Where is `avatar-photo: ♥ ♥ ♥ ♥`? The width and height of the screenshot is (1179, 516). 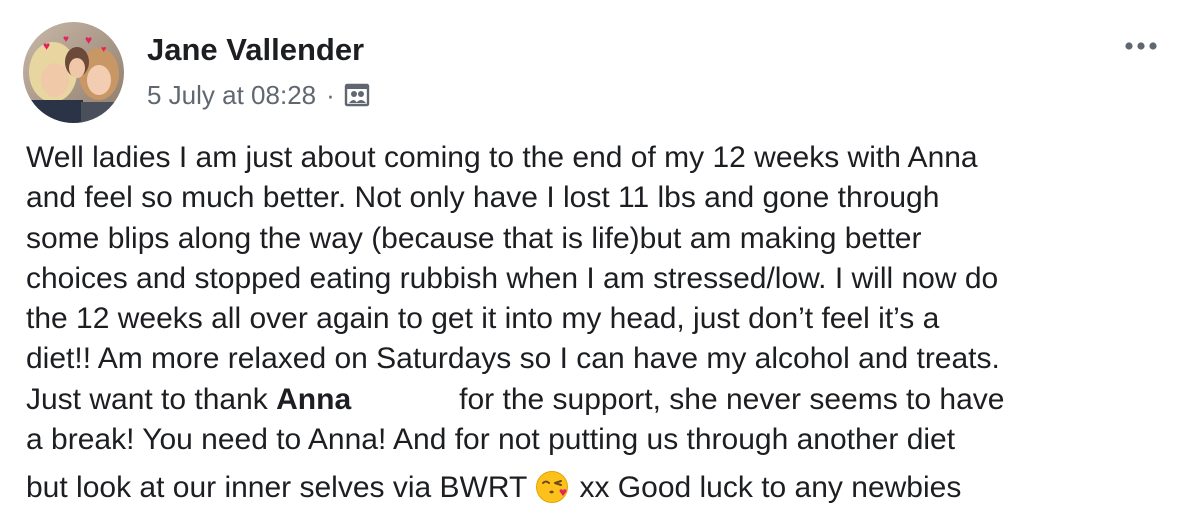
avatar-photo: ♥ ♥ ♥ ♥ is located at coordinates (73, 72).